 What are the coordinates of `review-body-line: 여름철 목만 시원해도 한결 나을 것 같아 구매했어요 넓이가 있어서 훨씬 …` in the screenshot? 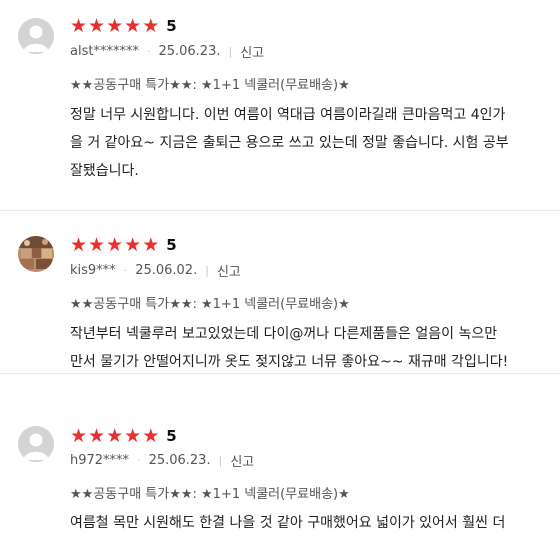 It's located at (288, 523).